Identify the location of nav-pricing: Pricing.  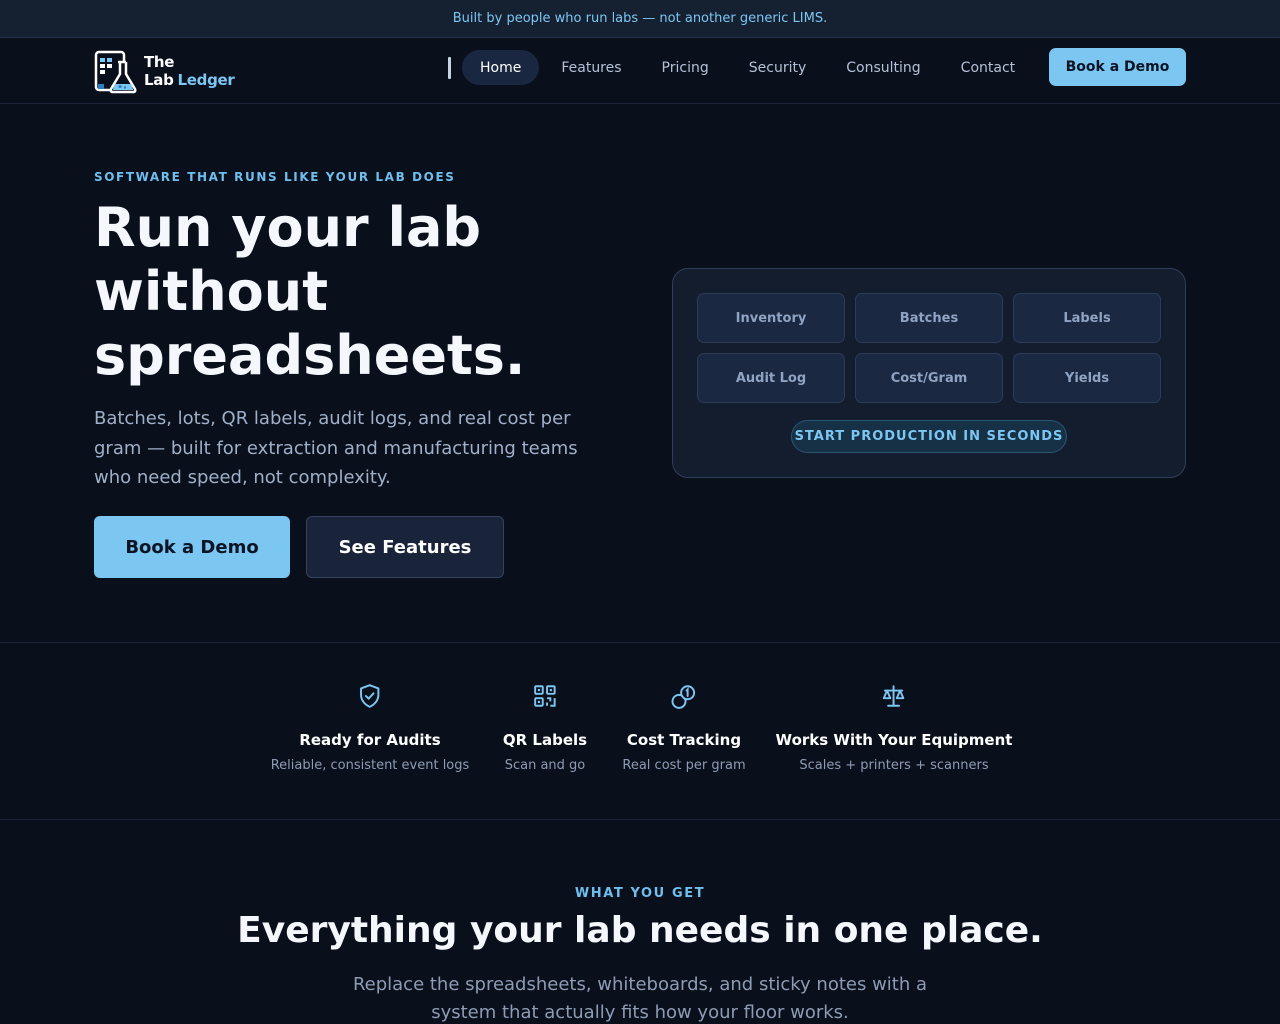
(685, 67).